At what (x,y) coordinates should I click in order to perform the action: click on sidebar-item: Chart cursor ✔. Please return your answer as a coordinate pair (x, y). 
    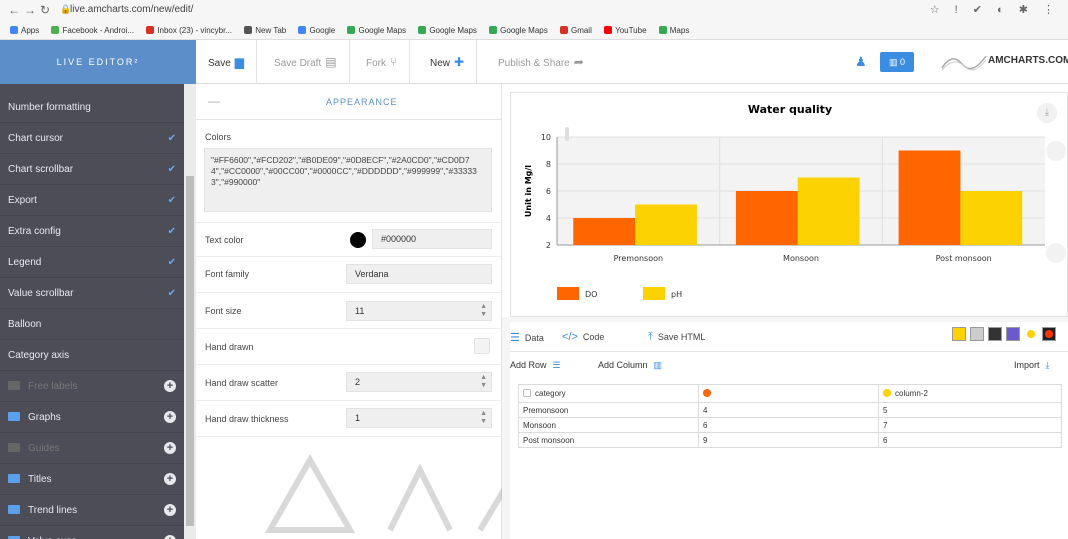
    Looking at the image, I should click on (92, 138).